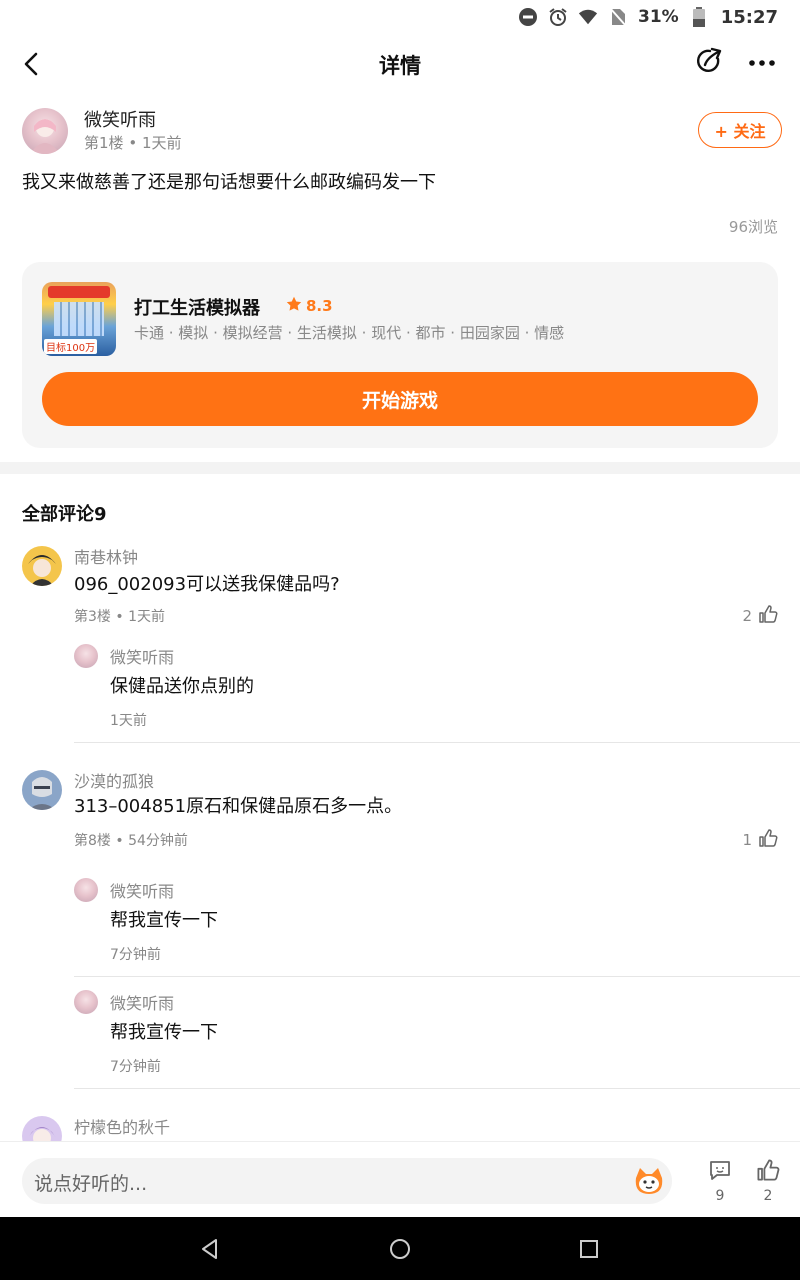  I want to click on comment-count-button: 9, so click(720, 1181).